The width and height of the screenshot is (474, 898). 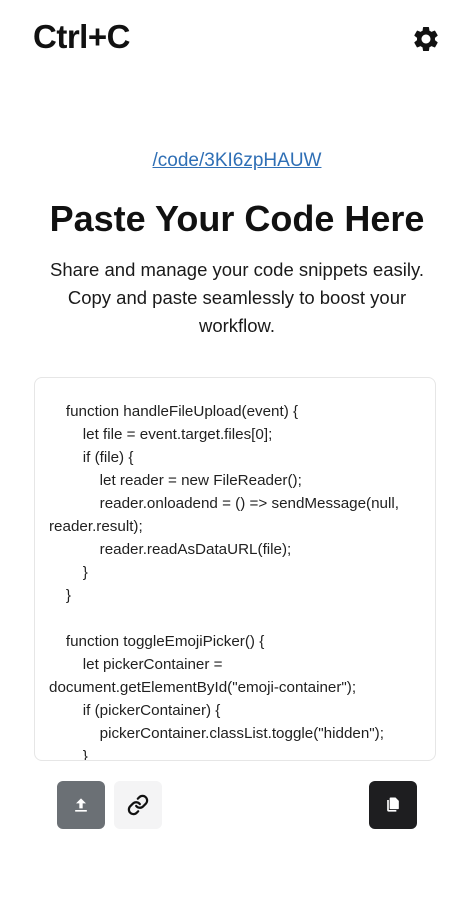 I want to click on upload-button, so click(x=81, y=805).